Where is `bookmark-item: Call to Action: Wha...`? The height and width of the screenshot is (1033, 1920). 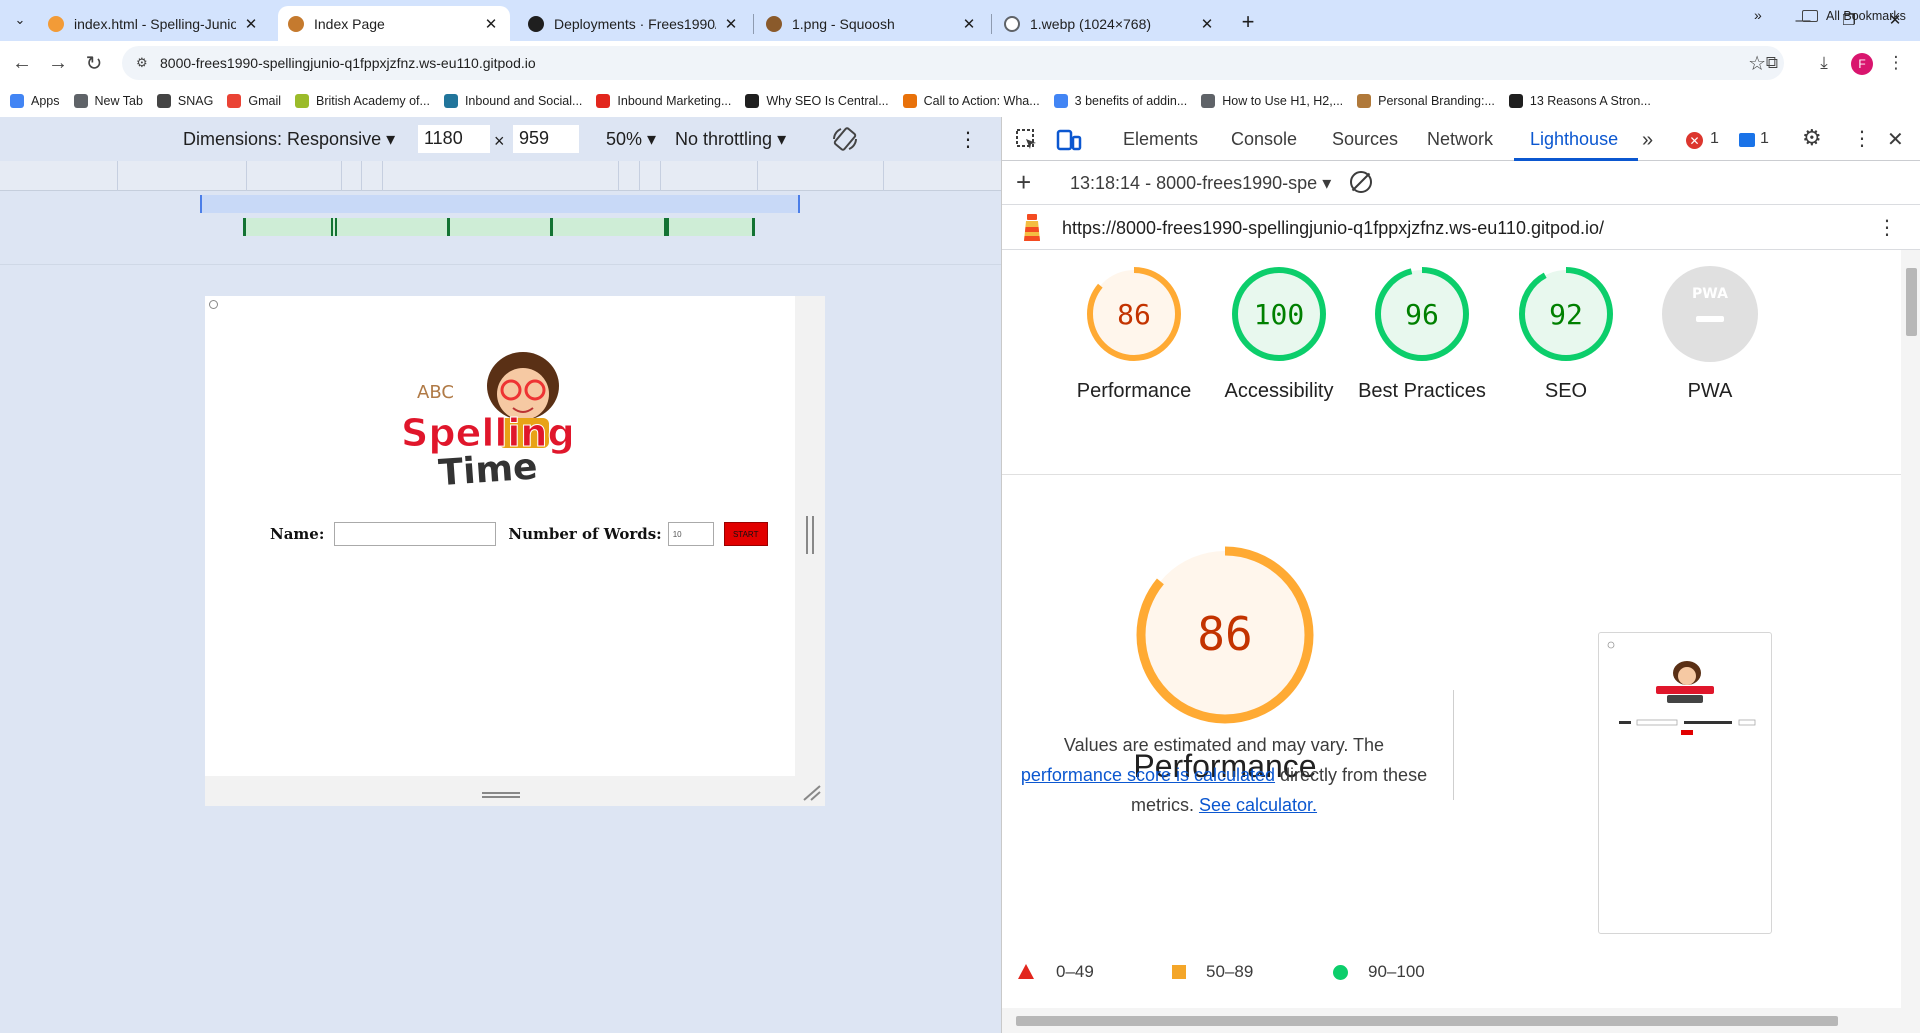
bookmark-item: Call to Action: Wha... is located at coordinates (971, 101).